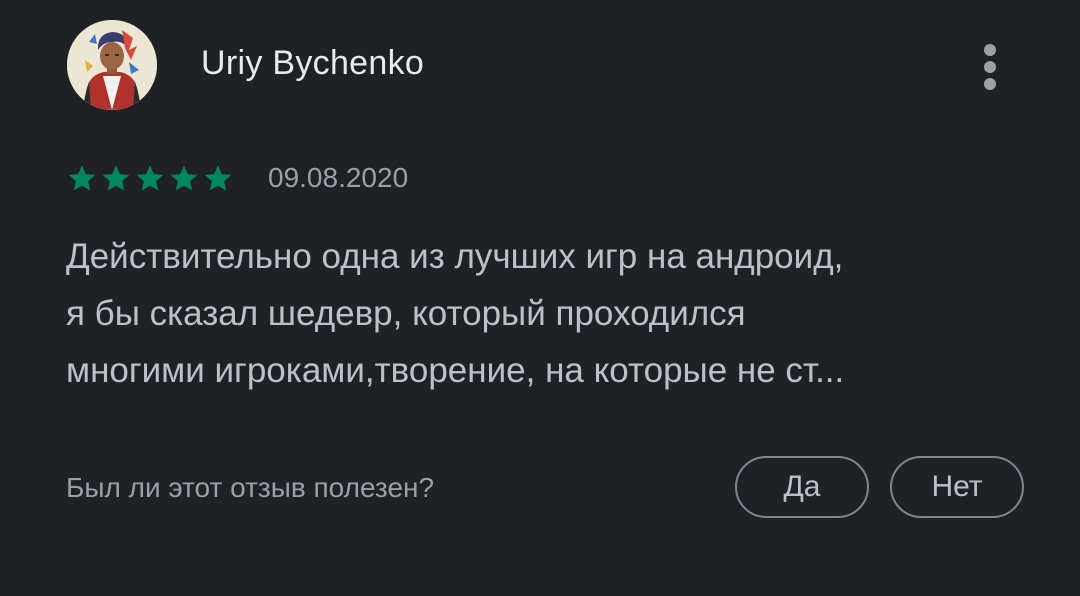 The height and width of the screenshot is (596, 1080). I want to click on star-rating, so click(151, 178).